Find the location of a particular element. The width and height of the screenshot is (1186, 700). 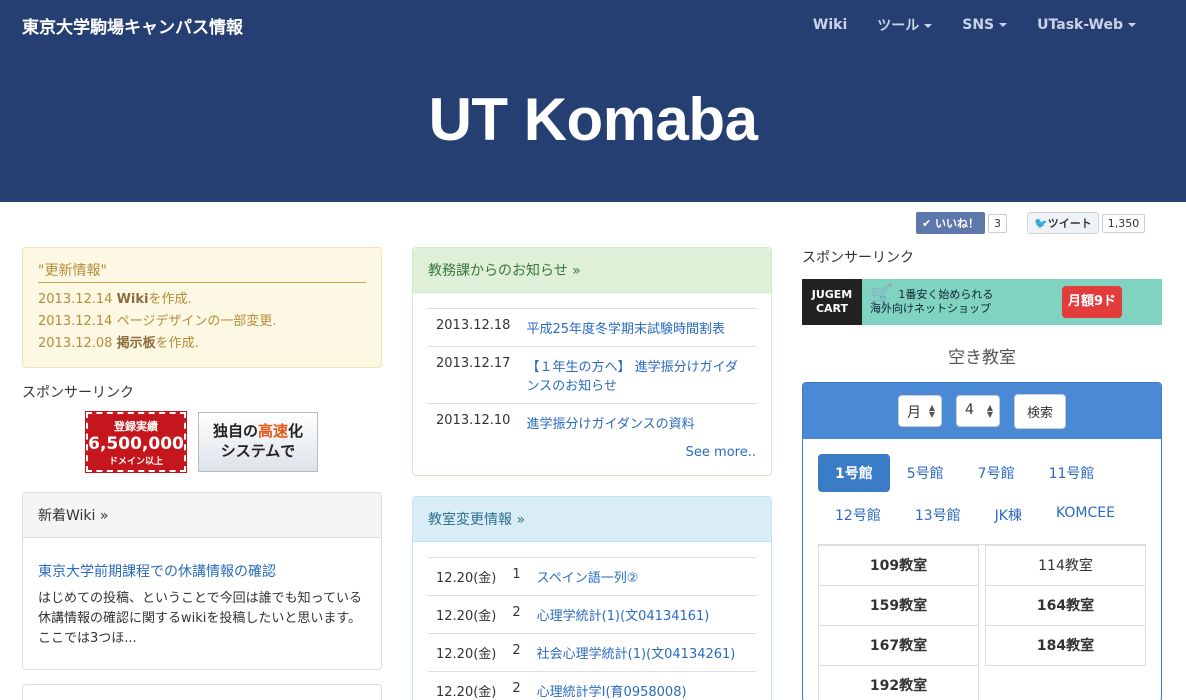

nav-links: Wiki ツール SNS UTask-Web is located at coordinates (959, 25).